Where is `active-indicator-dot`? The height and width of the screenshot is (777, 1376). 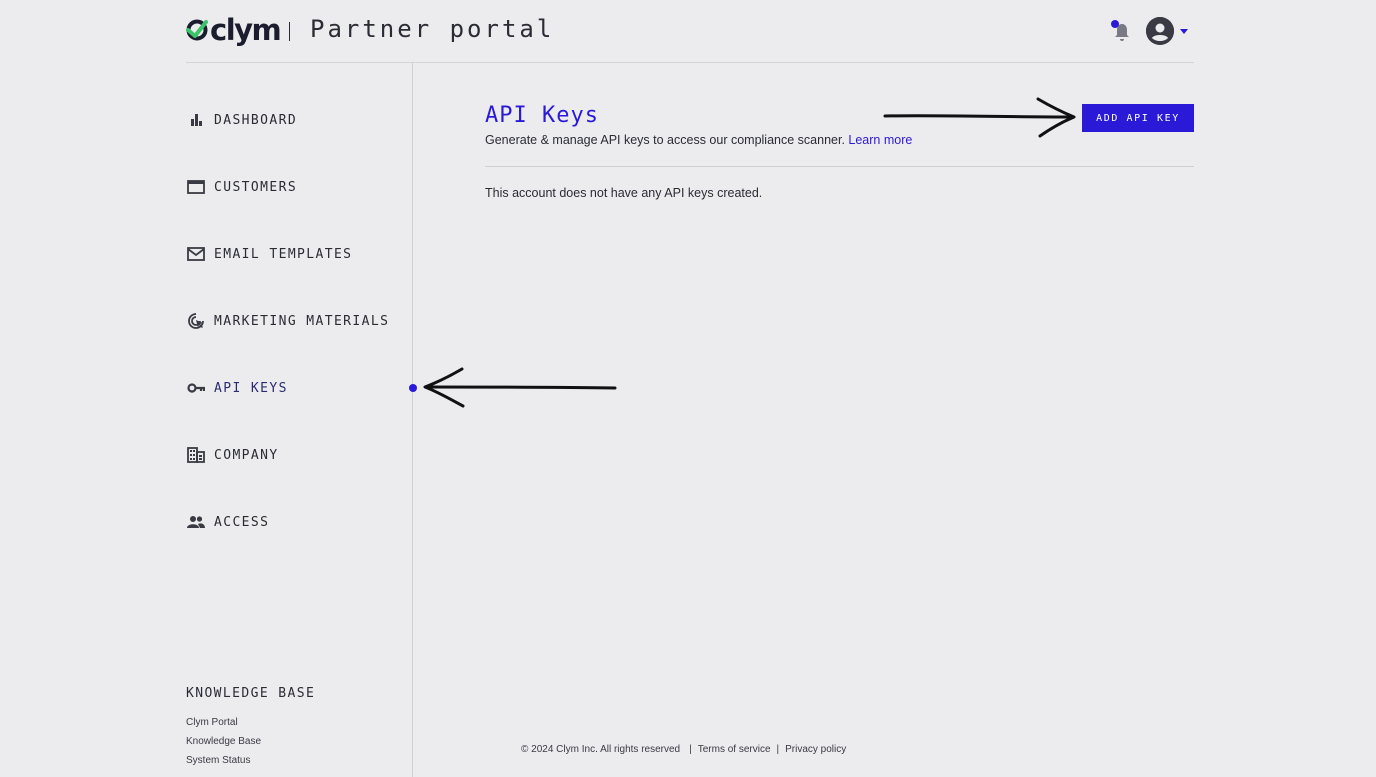 active-indicator-dot is located at coordinates (413, 388).